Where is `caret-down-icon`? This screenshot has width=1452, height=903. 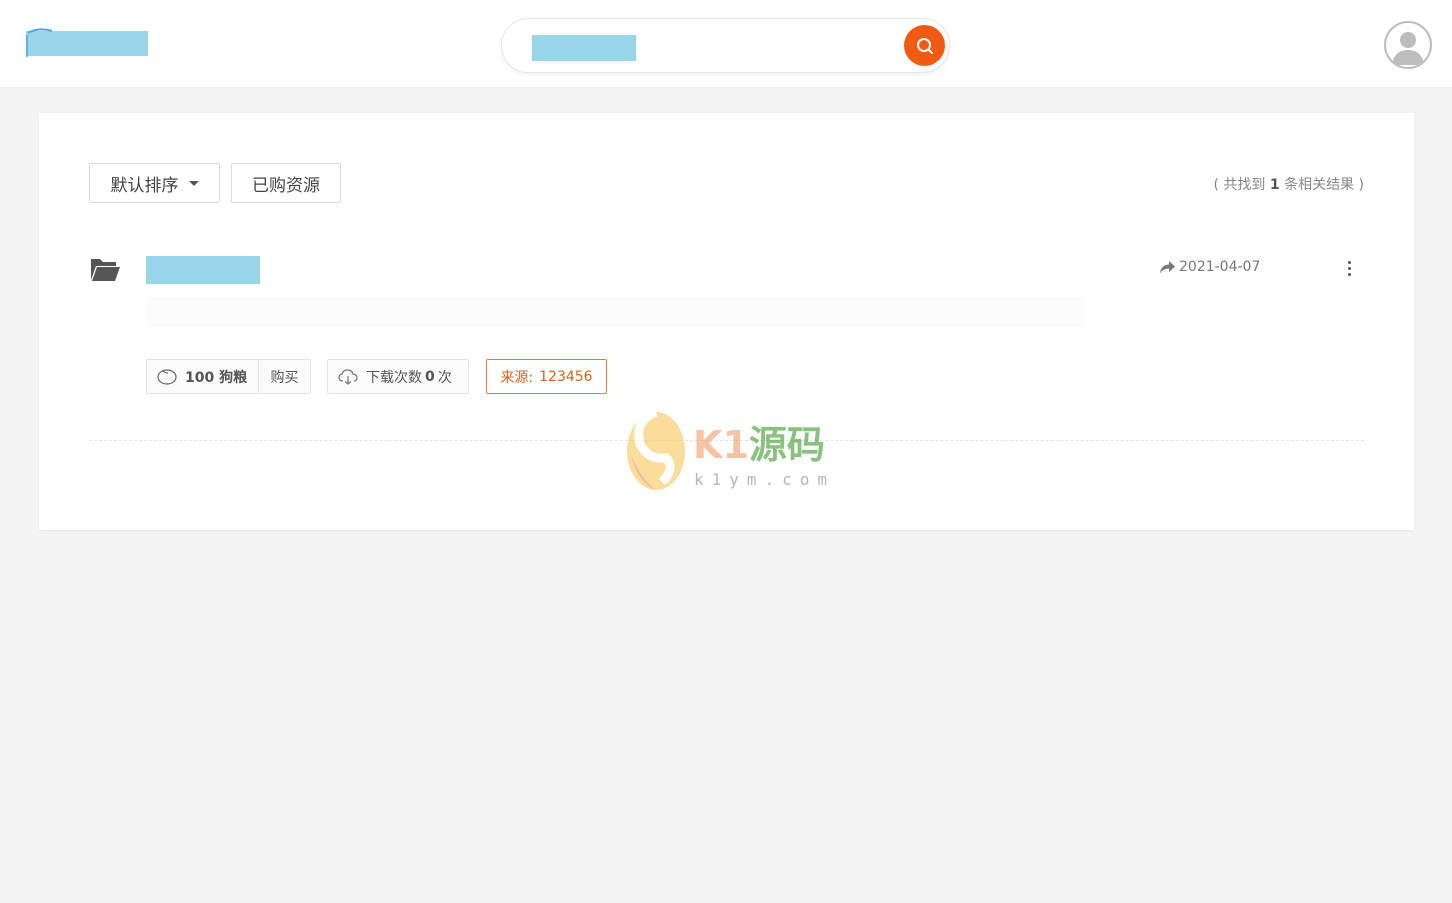 caret-down-icon is located at coordinates (193, 183).